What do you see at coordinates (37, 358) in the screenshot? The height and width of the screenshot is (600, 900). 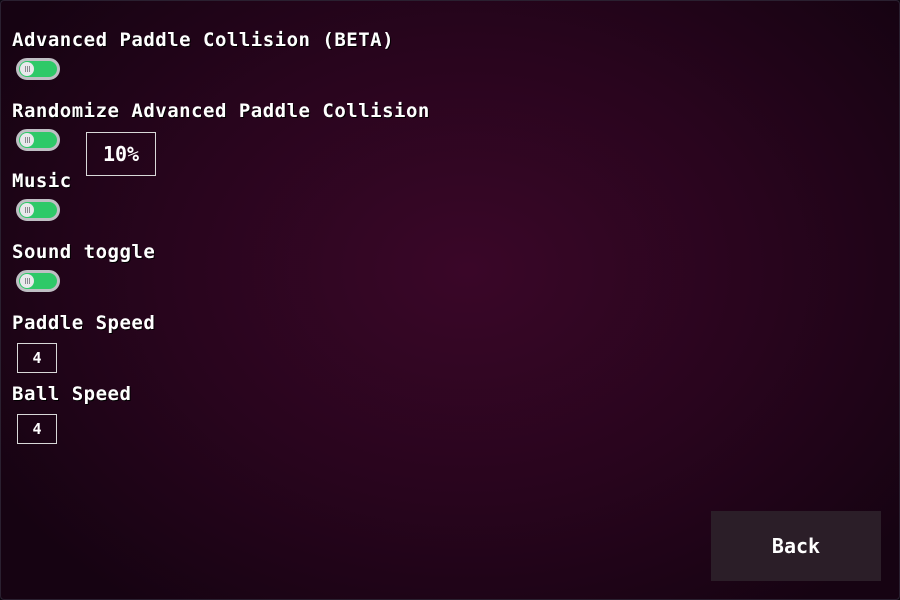 I see `paddle-speed-input: 4` at bounding box center [37, 358].